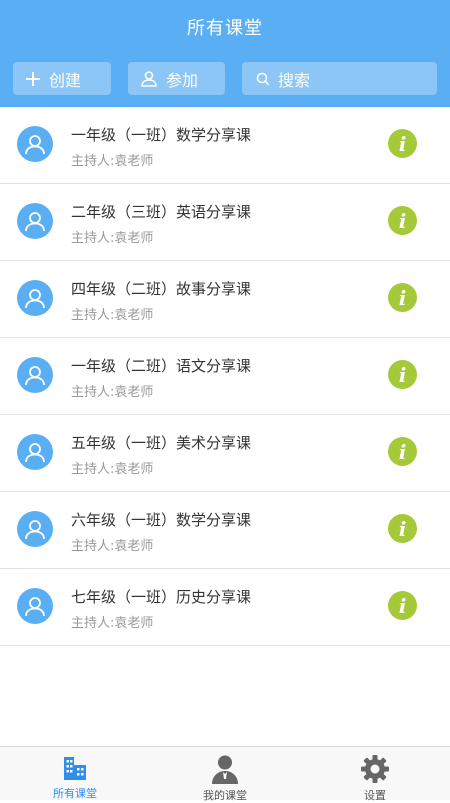 This screenshot has height=803, width=450. Describe the element at coordinates (225, 795) in the screenshot. I see `tab-label: 我的课堂` at that location.